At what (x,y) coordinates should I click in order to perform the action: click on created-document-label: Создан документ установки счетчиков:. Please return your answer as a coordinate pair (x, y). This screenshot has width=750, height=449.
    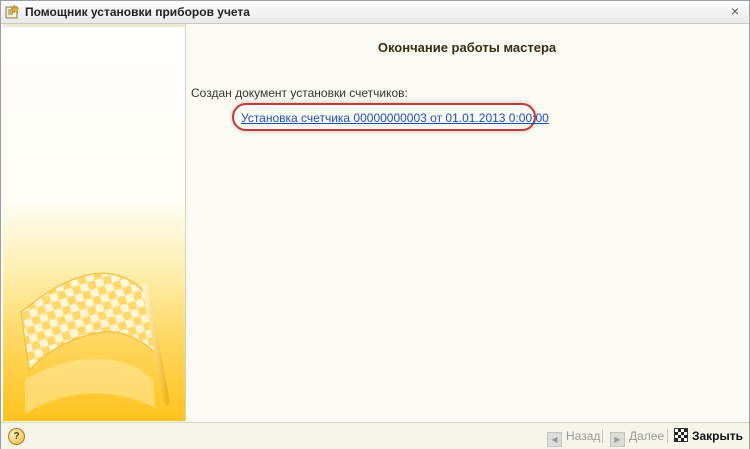
    Looking at the image, I should click on (299, 93).